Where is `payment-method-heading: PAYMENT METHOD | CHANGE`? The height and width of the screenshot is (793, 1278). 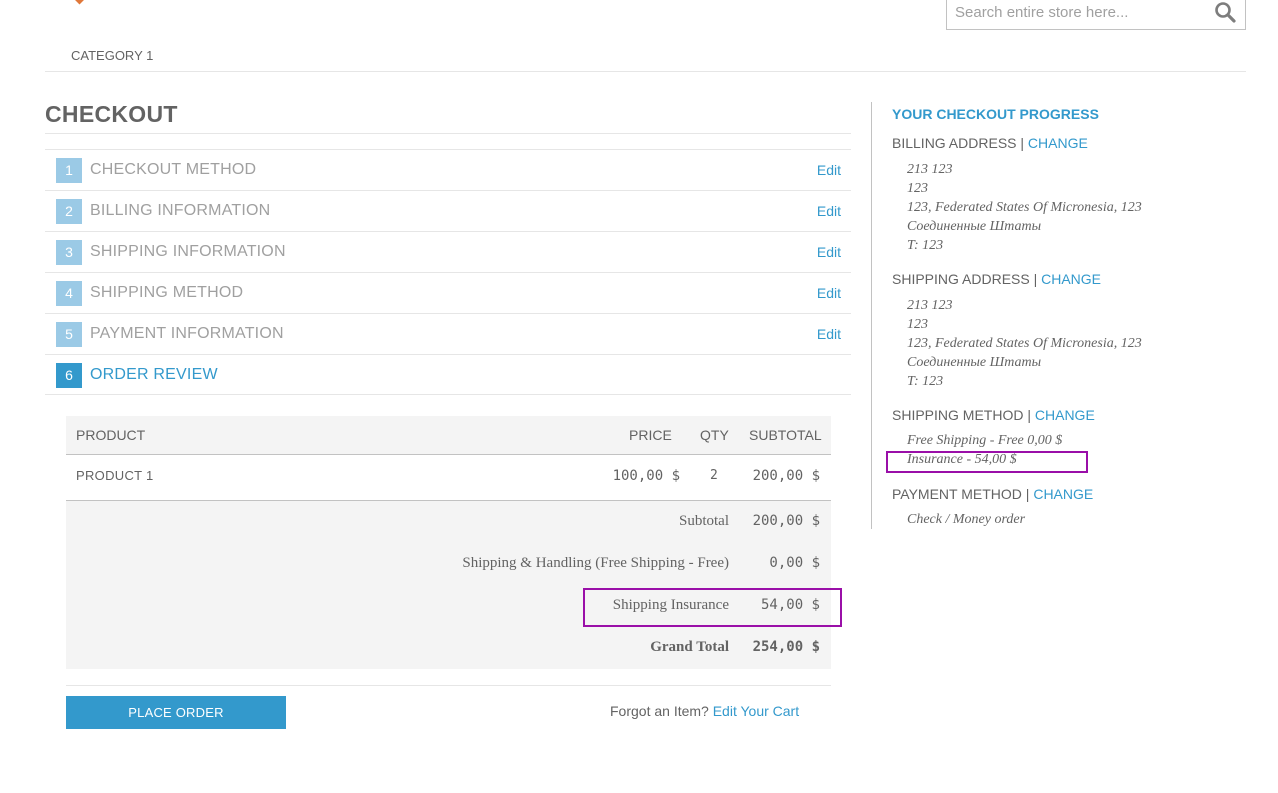
payment-method-heading: PAYMENT METHOD | CHANGE is located at coordinates (992, 494).